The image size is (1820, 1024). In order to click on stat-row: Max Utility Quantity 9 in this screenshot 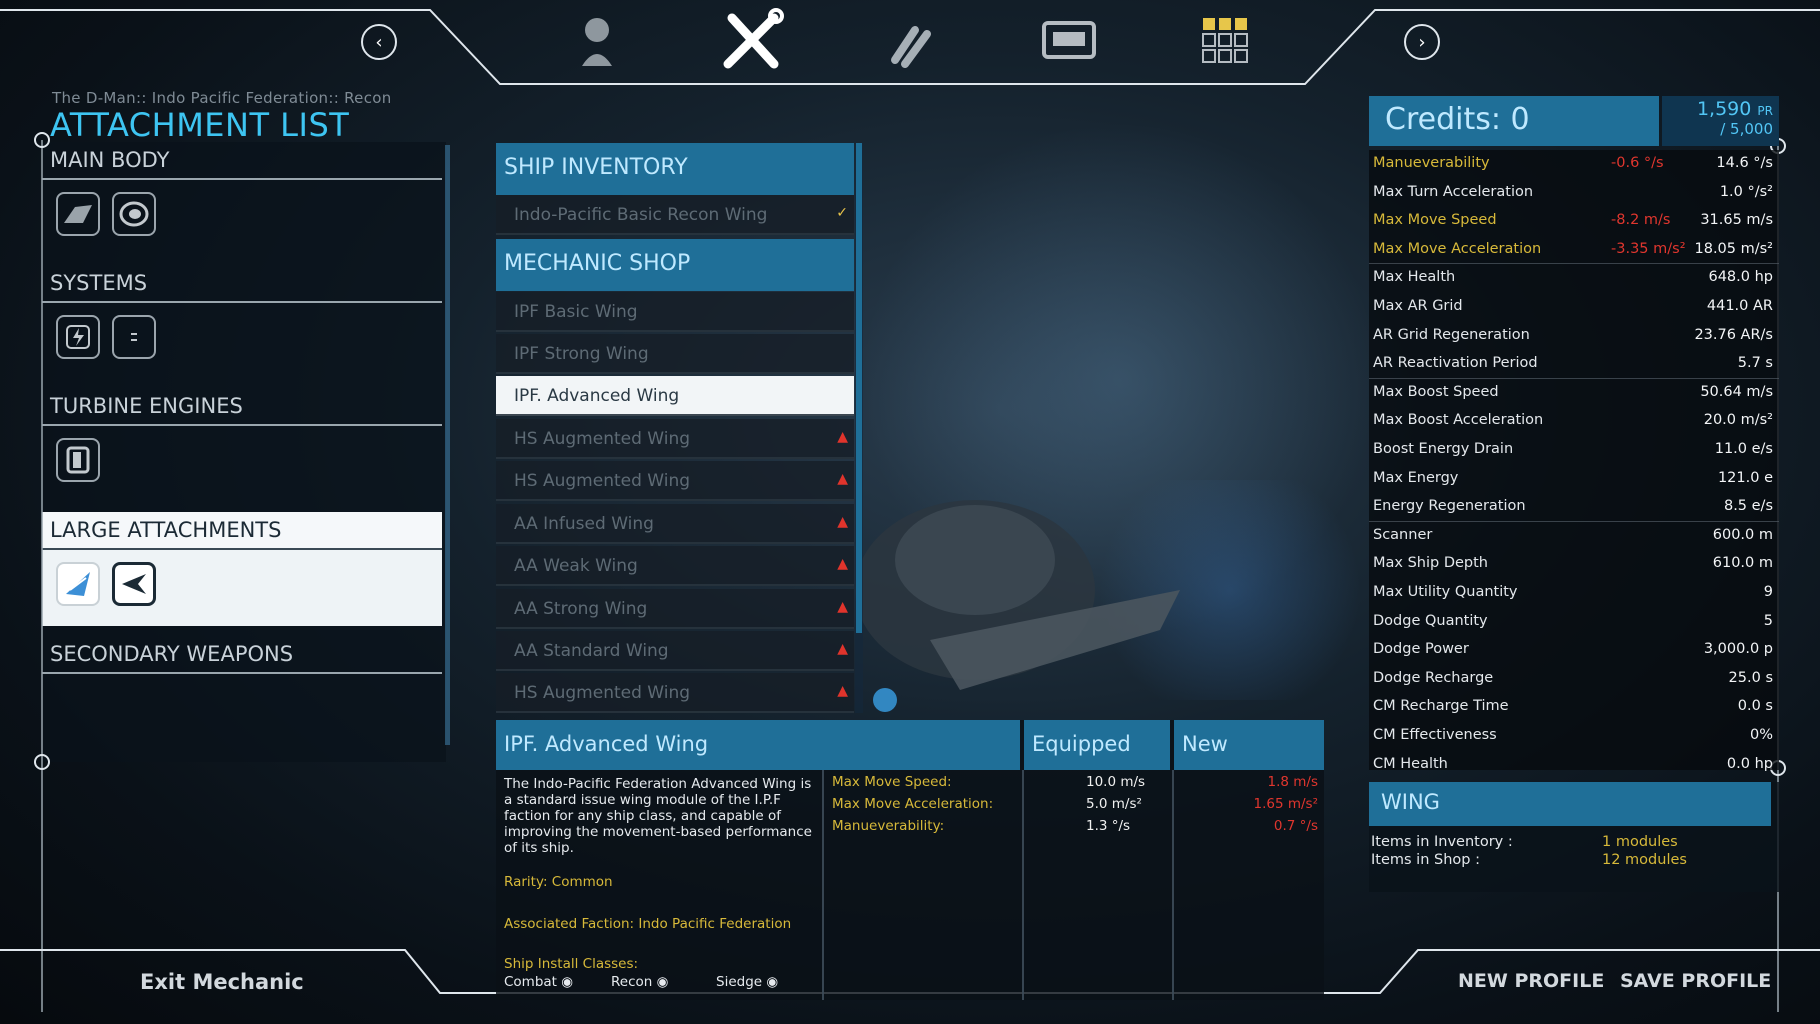, I will do `click(1574, 593)`.